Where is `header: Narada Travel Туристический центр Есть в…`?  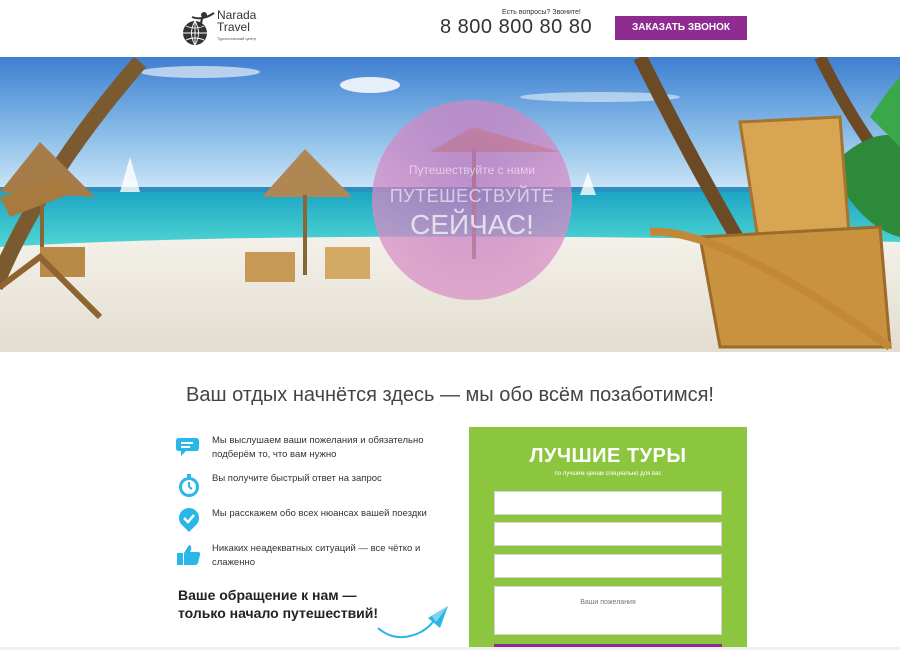 header: Narada Travel Туристический центр Есть в… is located at coordinates (450, 28).